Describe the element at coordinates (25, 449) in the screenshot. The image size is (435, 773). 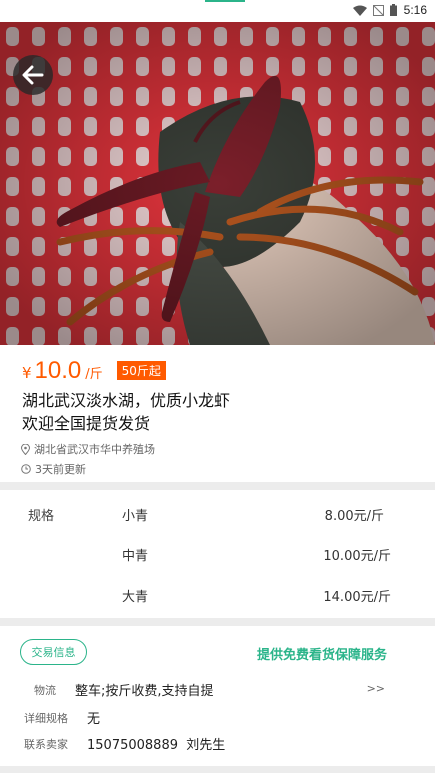
I see `location-pin-icon` at that location.